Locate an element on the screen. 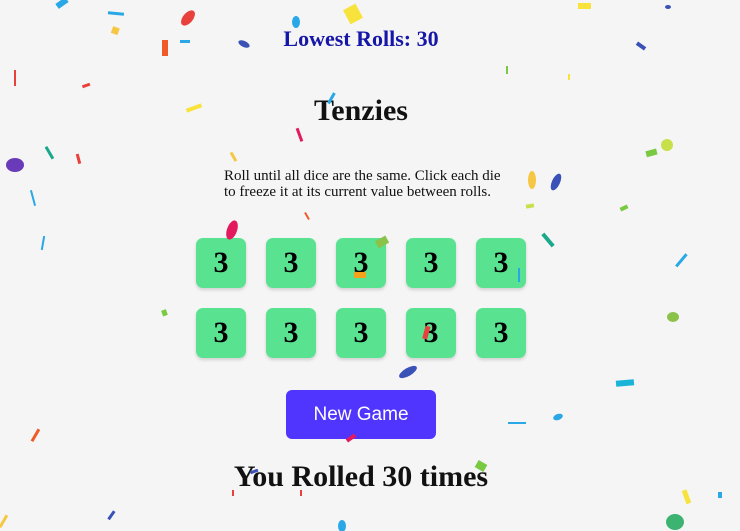 This screenshot has width=740, height=531. dice-grid: 3 3 3 3 3 3 3 3 3 3 is located at coordinates (361, 298).